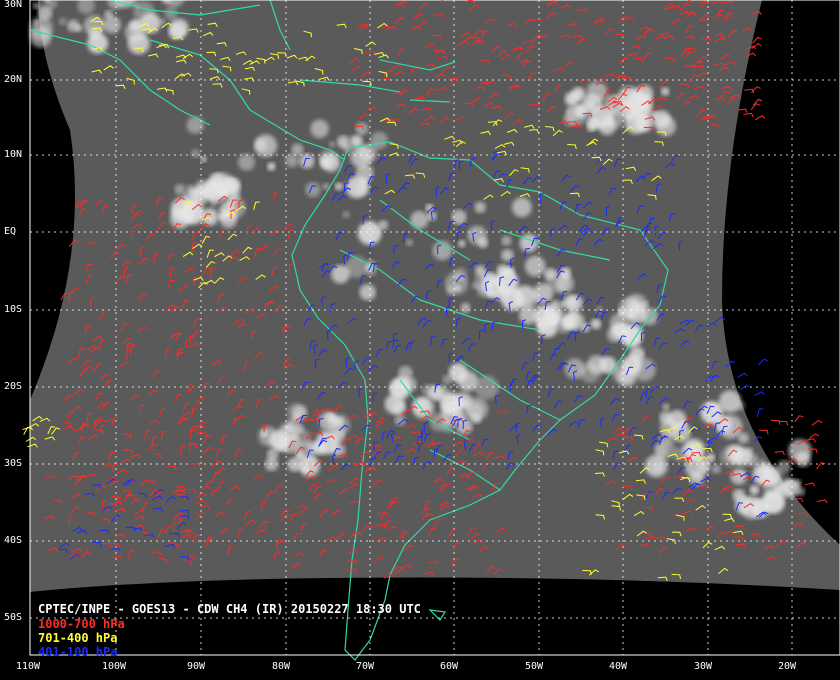 The image size is (840, 680). What do you see at coordinates (365, 666) in the screenshot?
I see `longitude-label: 70W` at bounding box center [365, 666].